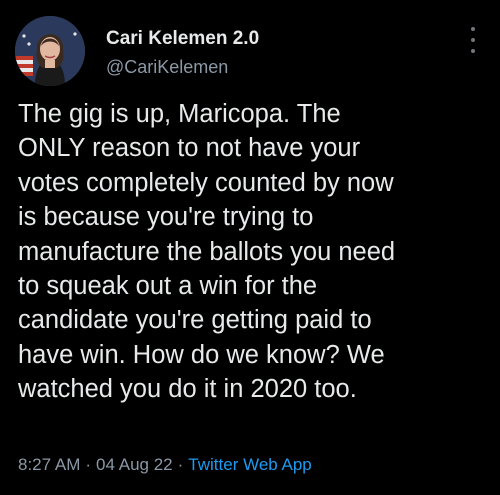  Describe the element at coordinates (168, 286) in the screenshot. I see `tweet-line: to squeak out a win for the` at that location.